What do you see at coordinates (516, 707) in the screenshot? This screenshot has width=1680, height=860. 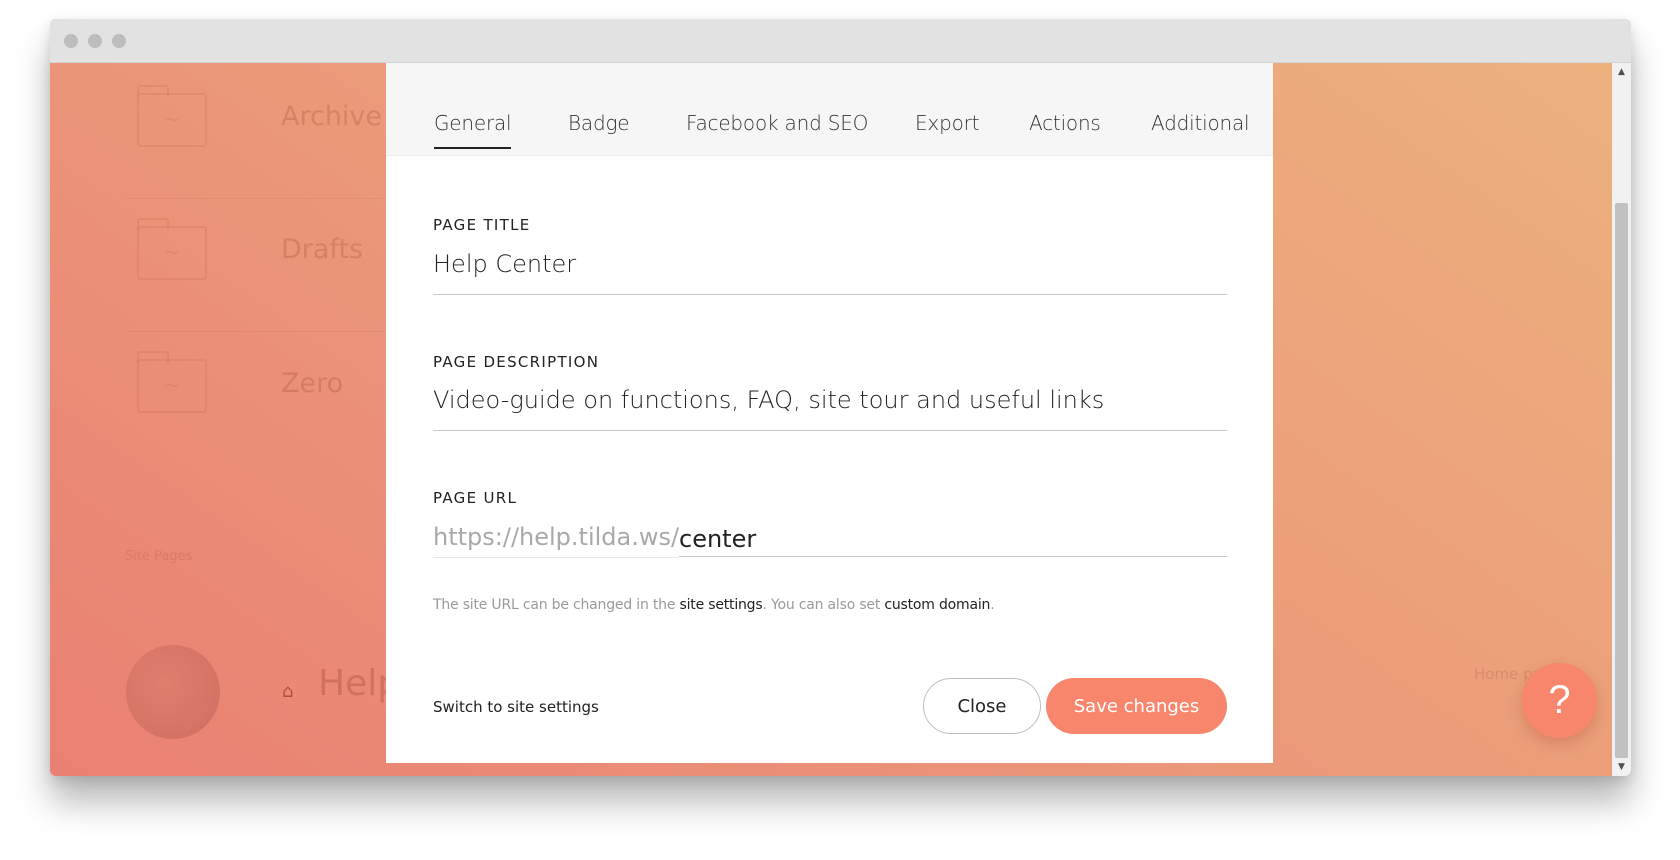 I see `switch-to-site-settings-link: Switch to site settings` at bounding box center [516, 707].